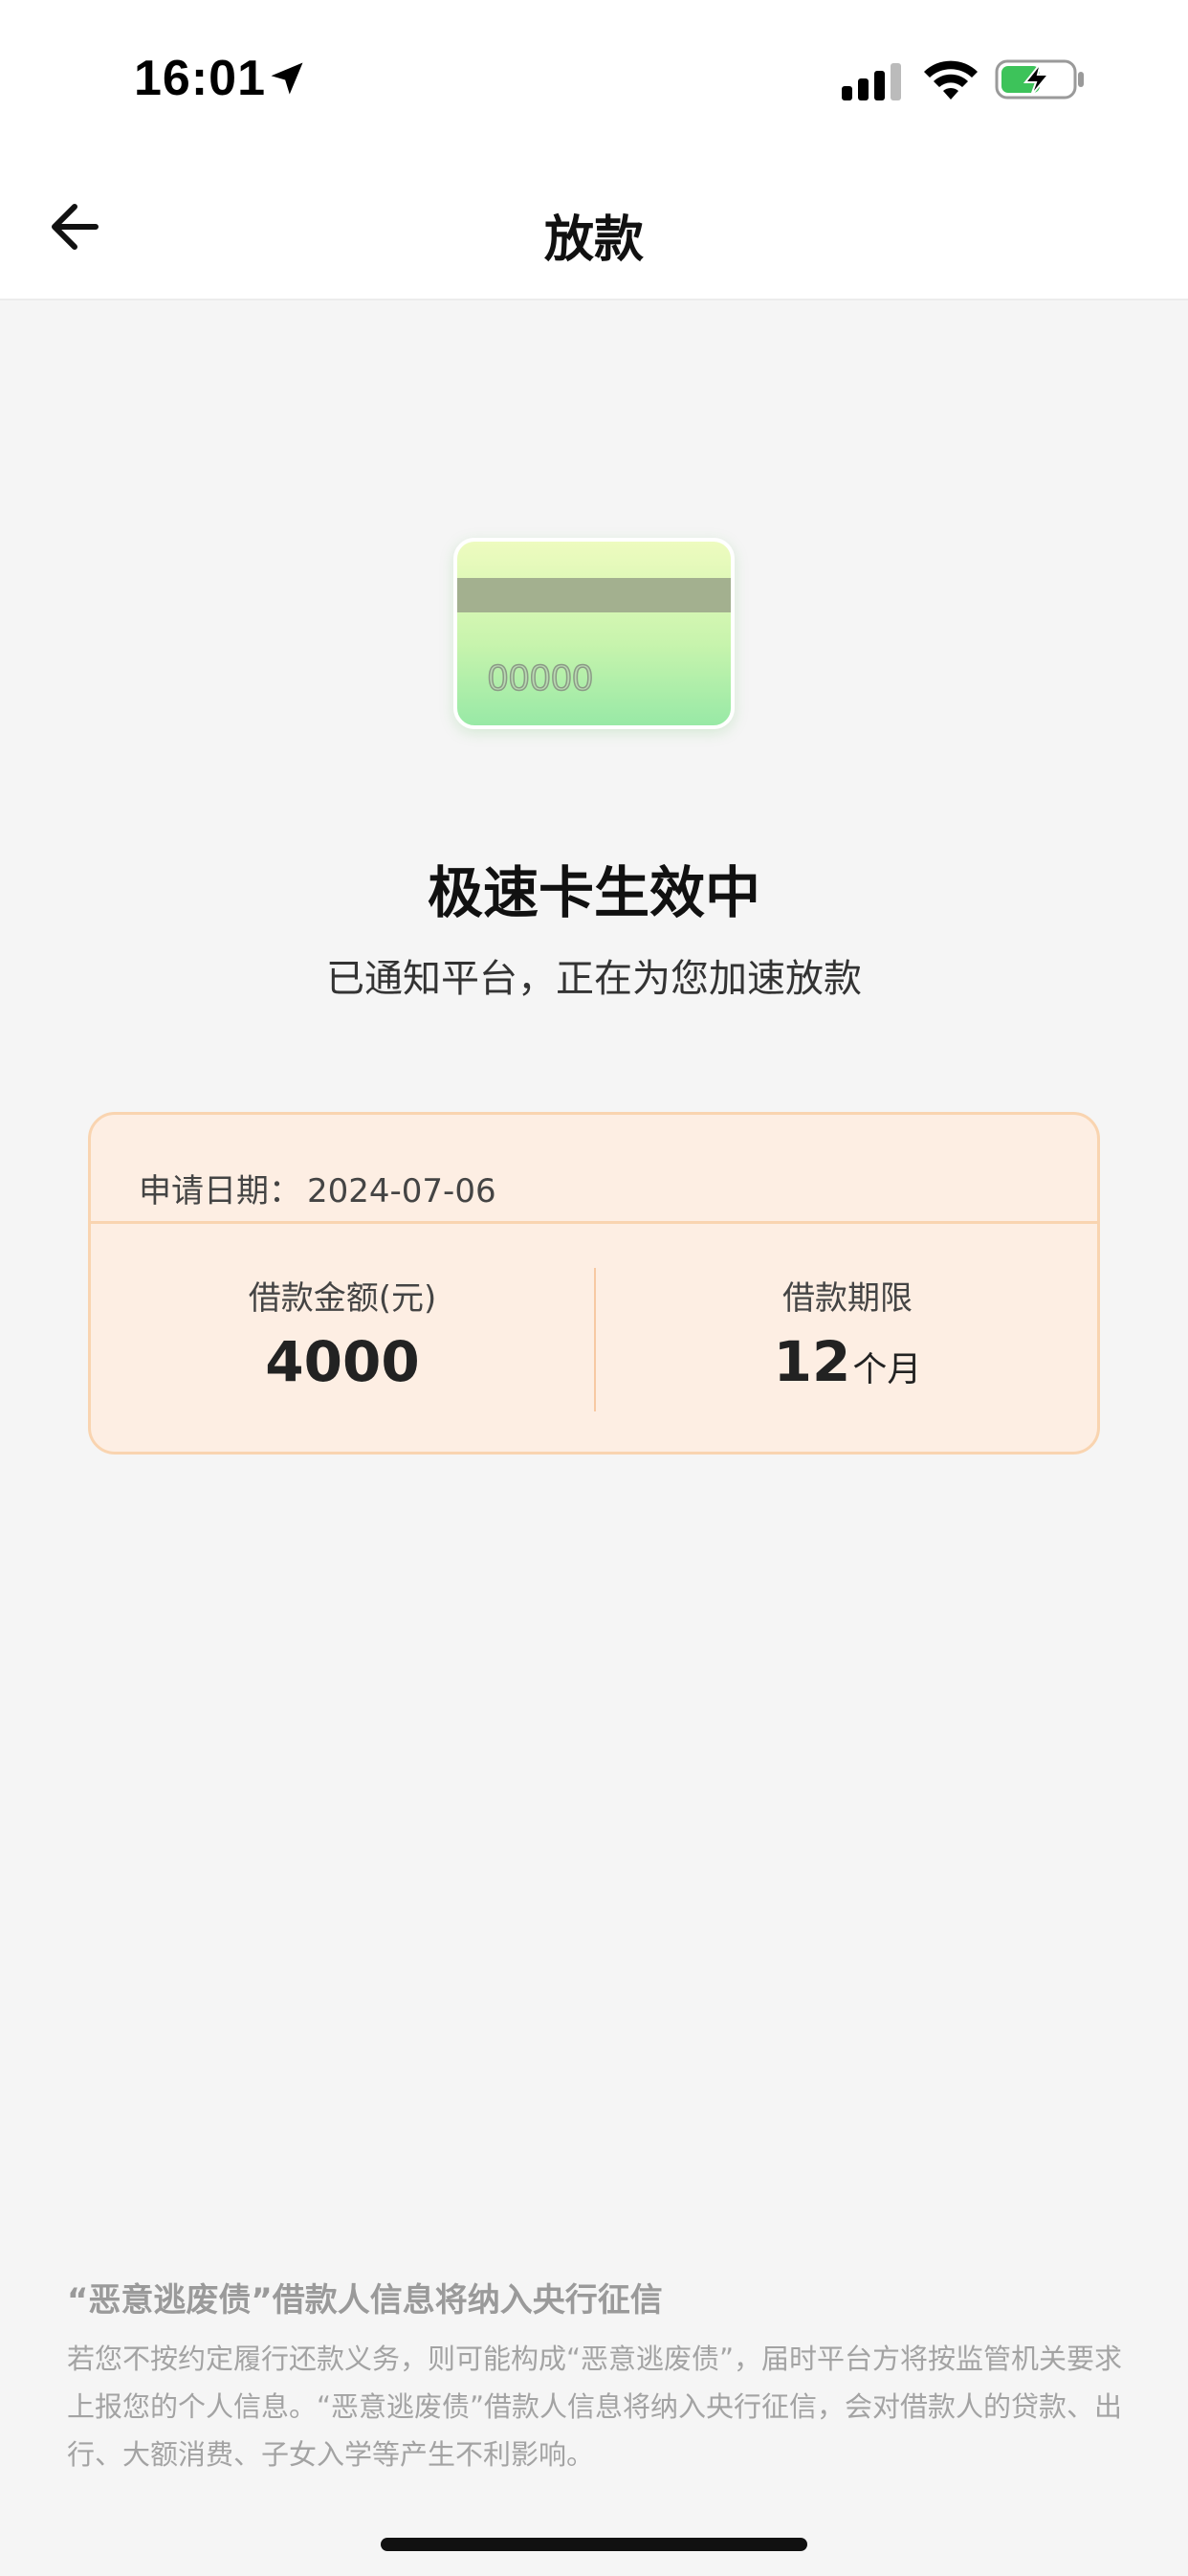  I want to click on status-bar: 16:01, so click(594, 76).